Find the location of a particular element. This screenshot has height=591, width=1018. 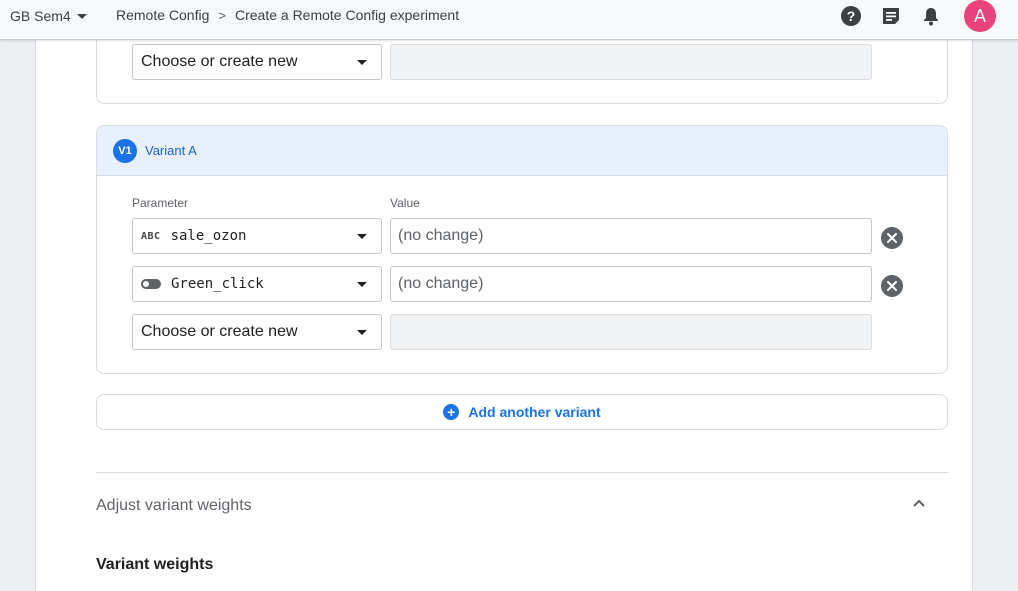

divider is located at coordinates (522, 472).